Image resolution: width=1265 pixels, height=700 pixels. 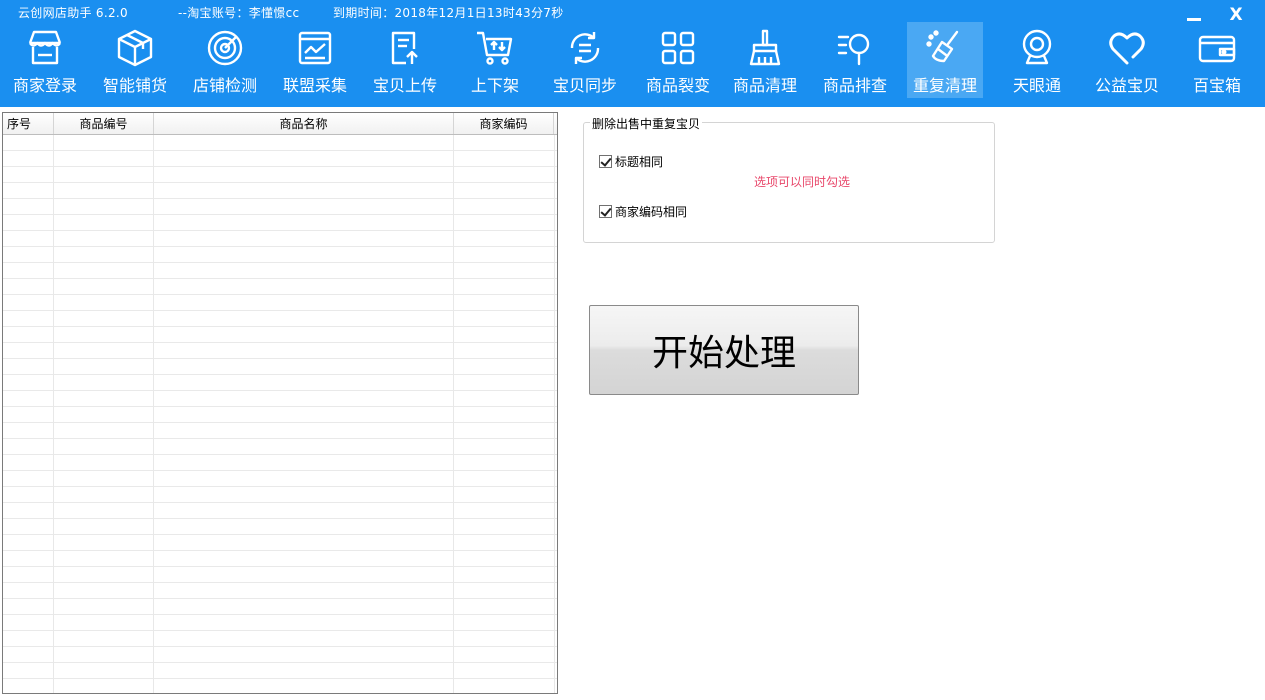 I want to click on tool-label: 上下架, so click(x=494, y=85).